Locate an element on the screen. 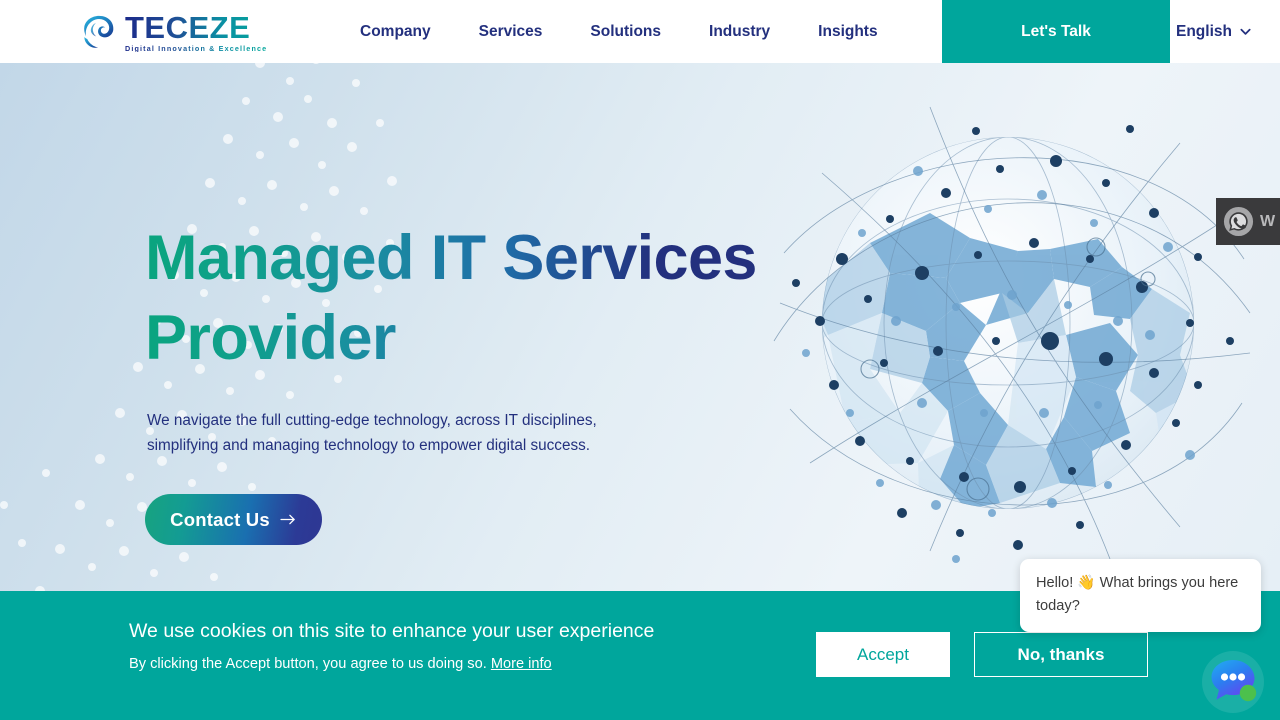 Image resolution: width=1280 pixels, height=720 pixels. cookie-more-info-link: More info is located at coordinates (521, 664).